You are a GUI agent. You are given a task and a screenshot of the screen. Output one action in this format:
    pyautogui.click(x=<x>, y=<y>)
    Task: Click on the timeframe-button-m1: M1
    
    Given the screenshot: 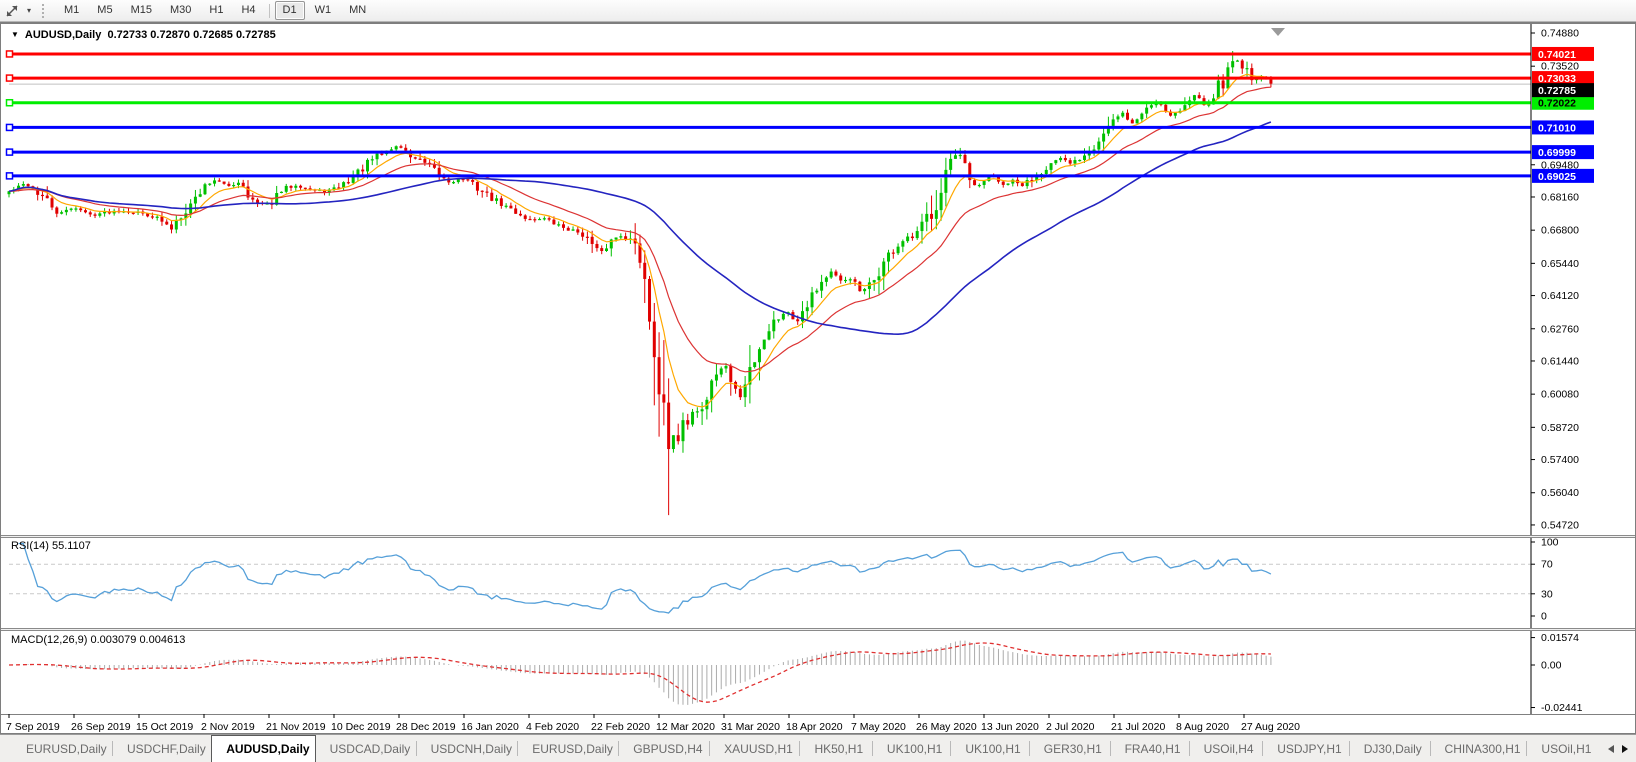 What is the action you would take?
    pyautogui.click(x=71, y=10)
    